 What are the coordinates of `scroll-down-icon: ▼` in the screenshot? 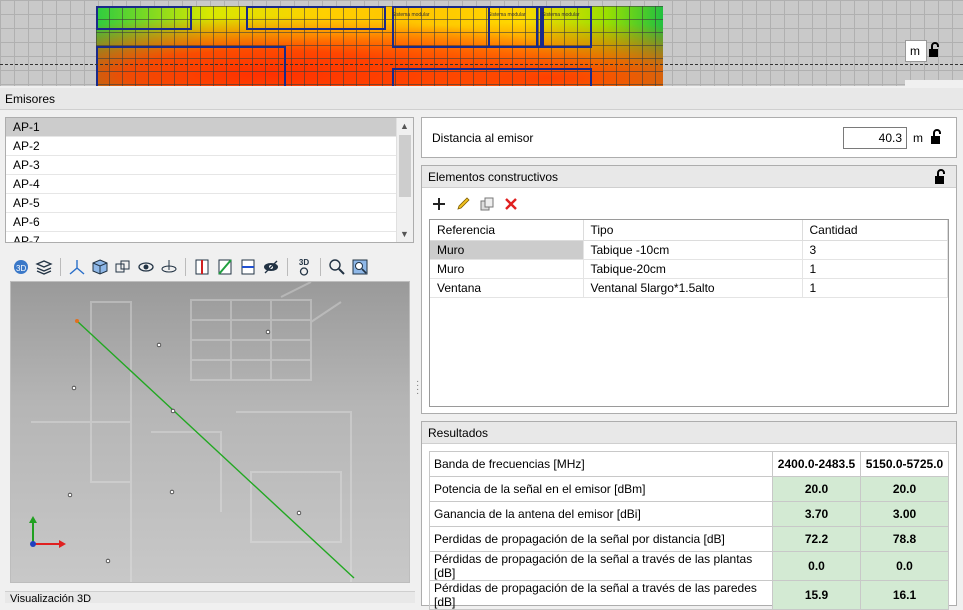 It's located at (404, 234).